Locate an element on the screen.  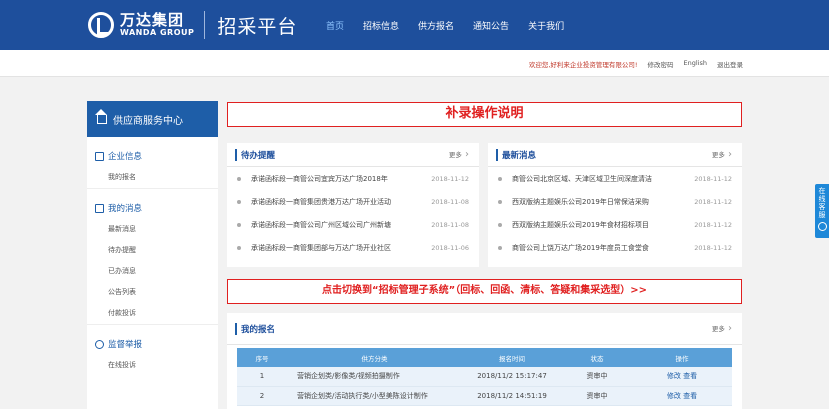
supplement-instructions-banner: 补录操作说明 is located at coordinates (484, 114).